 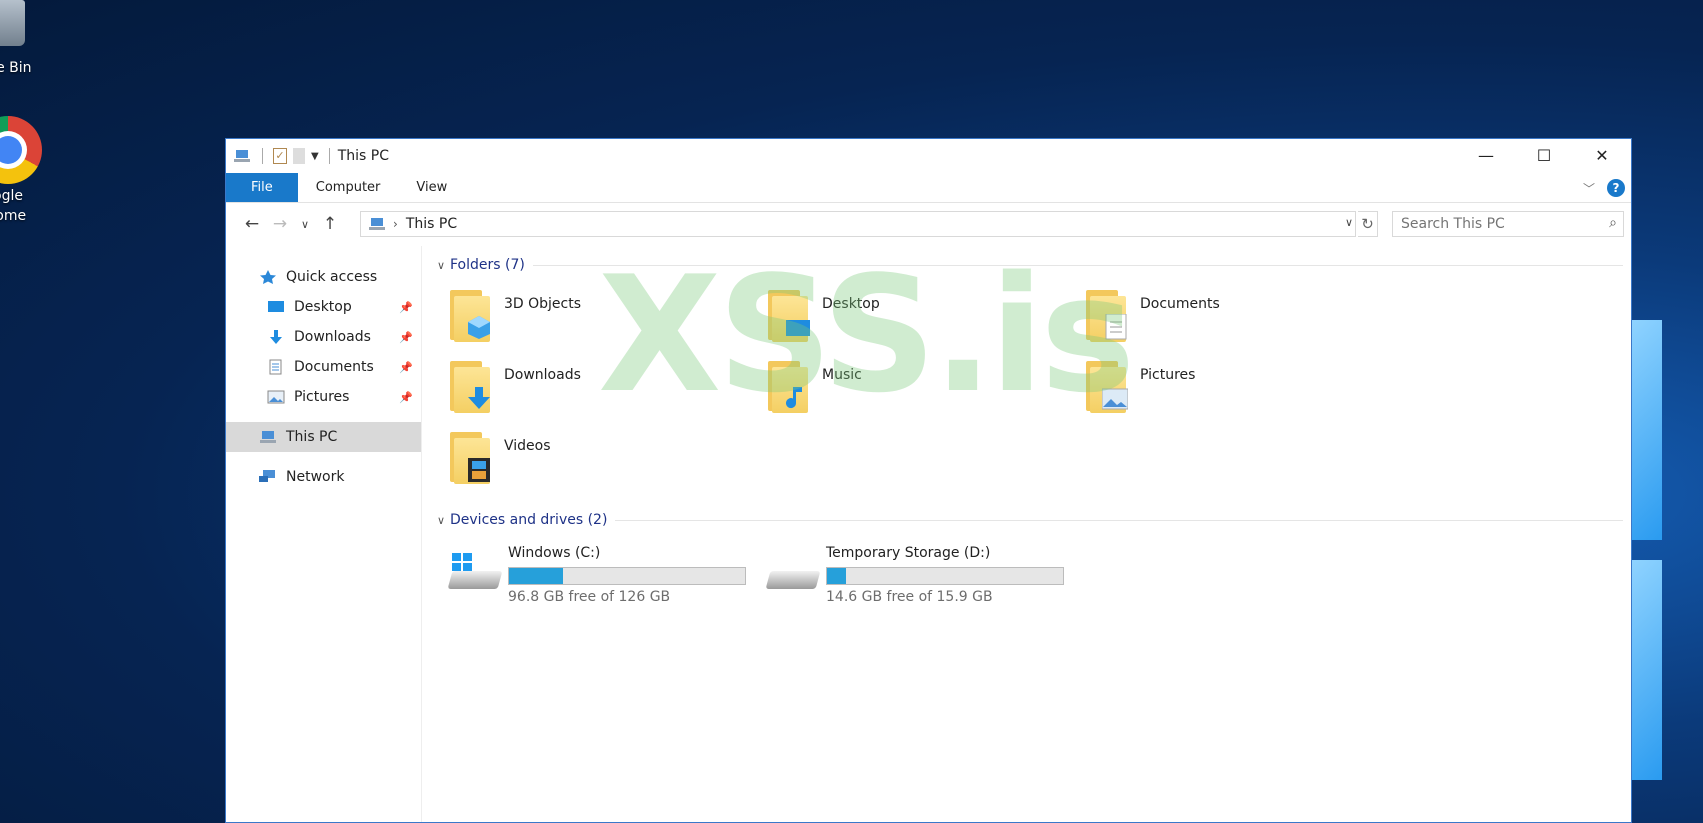 What do you see at coordinates (591, 394) in the screenshot?
I see `folder-item: Downloads` at bounding box center [591, 394].